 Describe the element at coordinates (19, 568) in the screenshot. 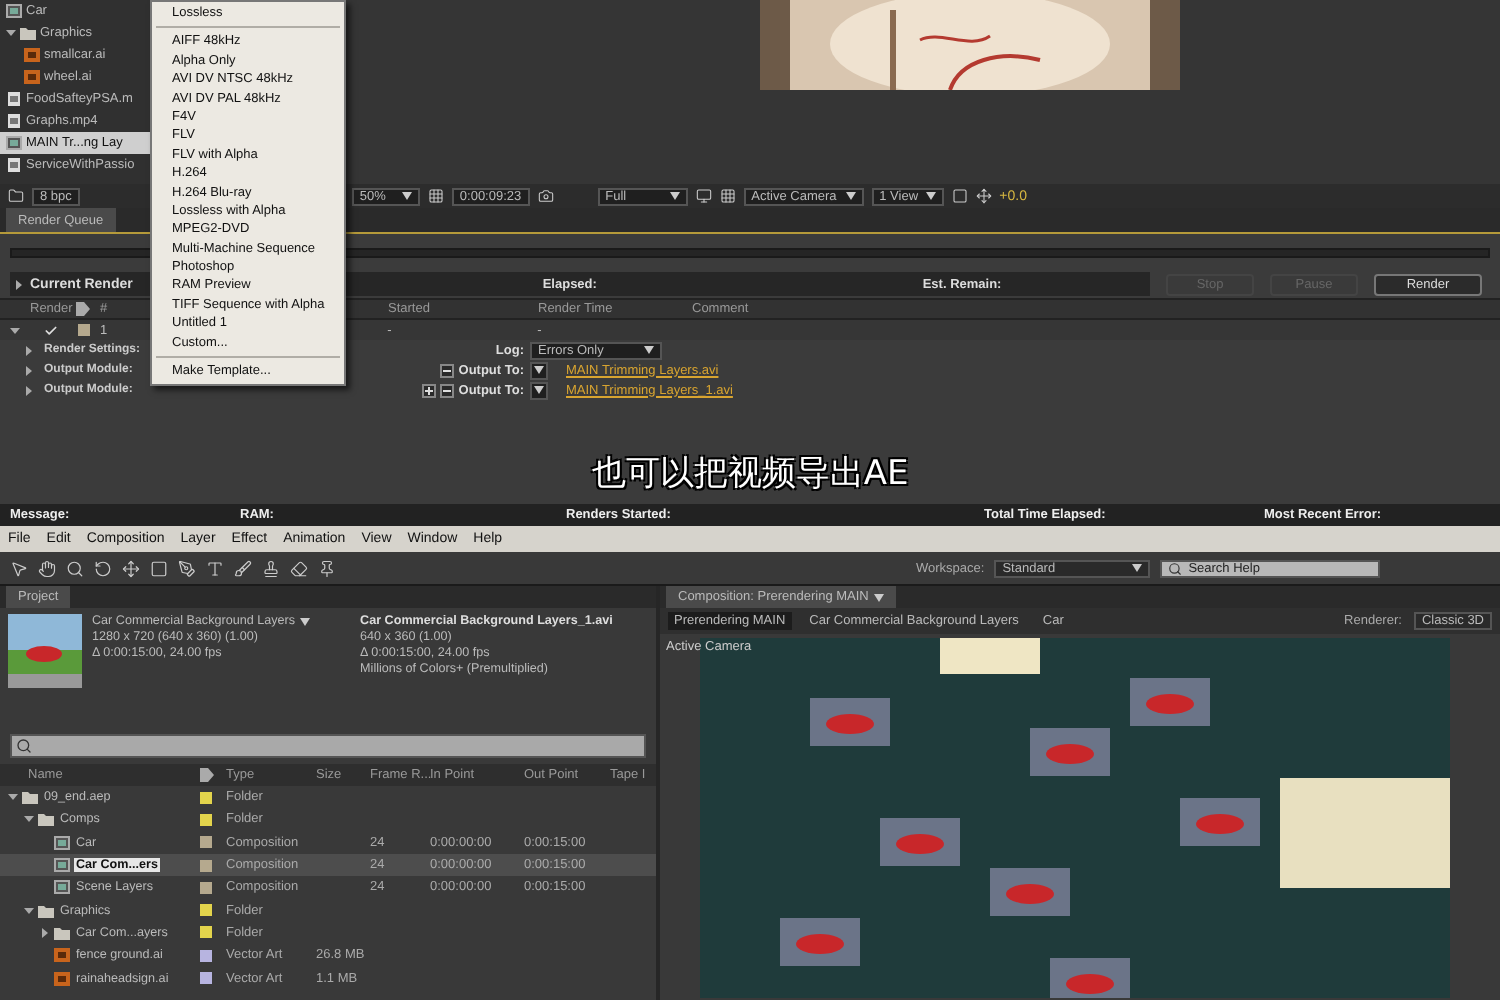

I see `pointer-icon` at that location.